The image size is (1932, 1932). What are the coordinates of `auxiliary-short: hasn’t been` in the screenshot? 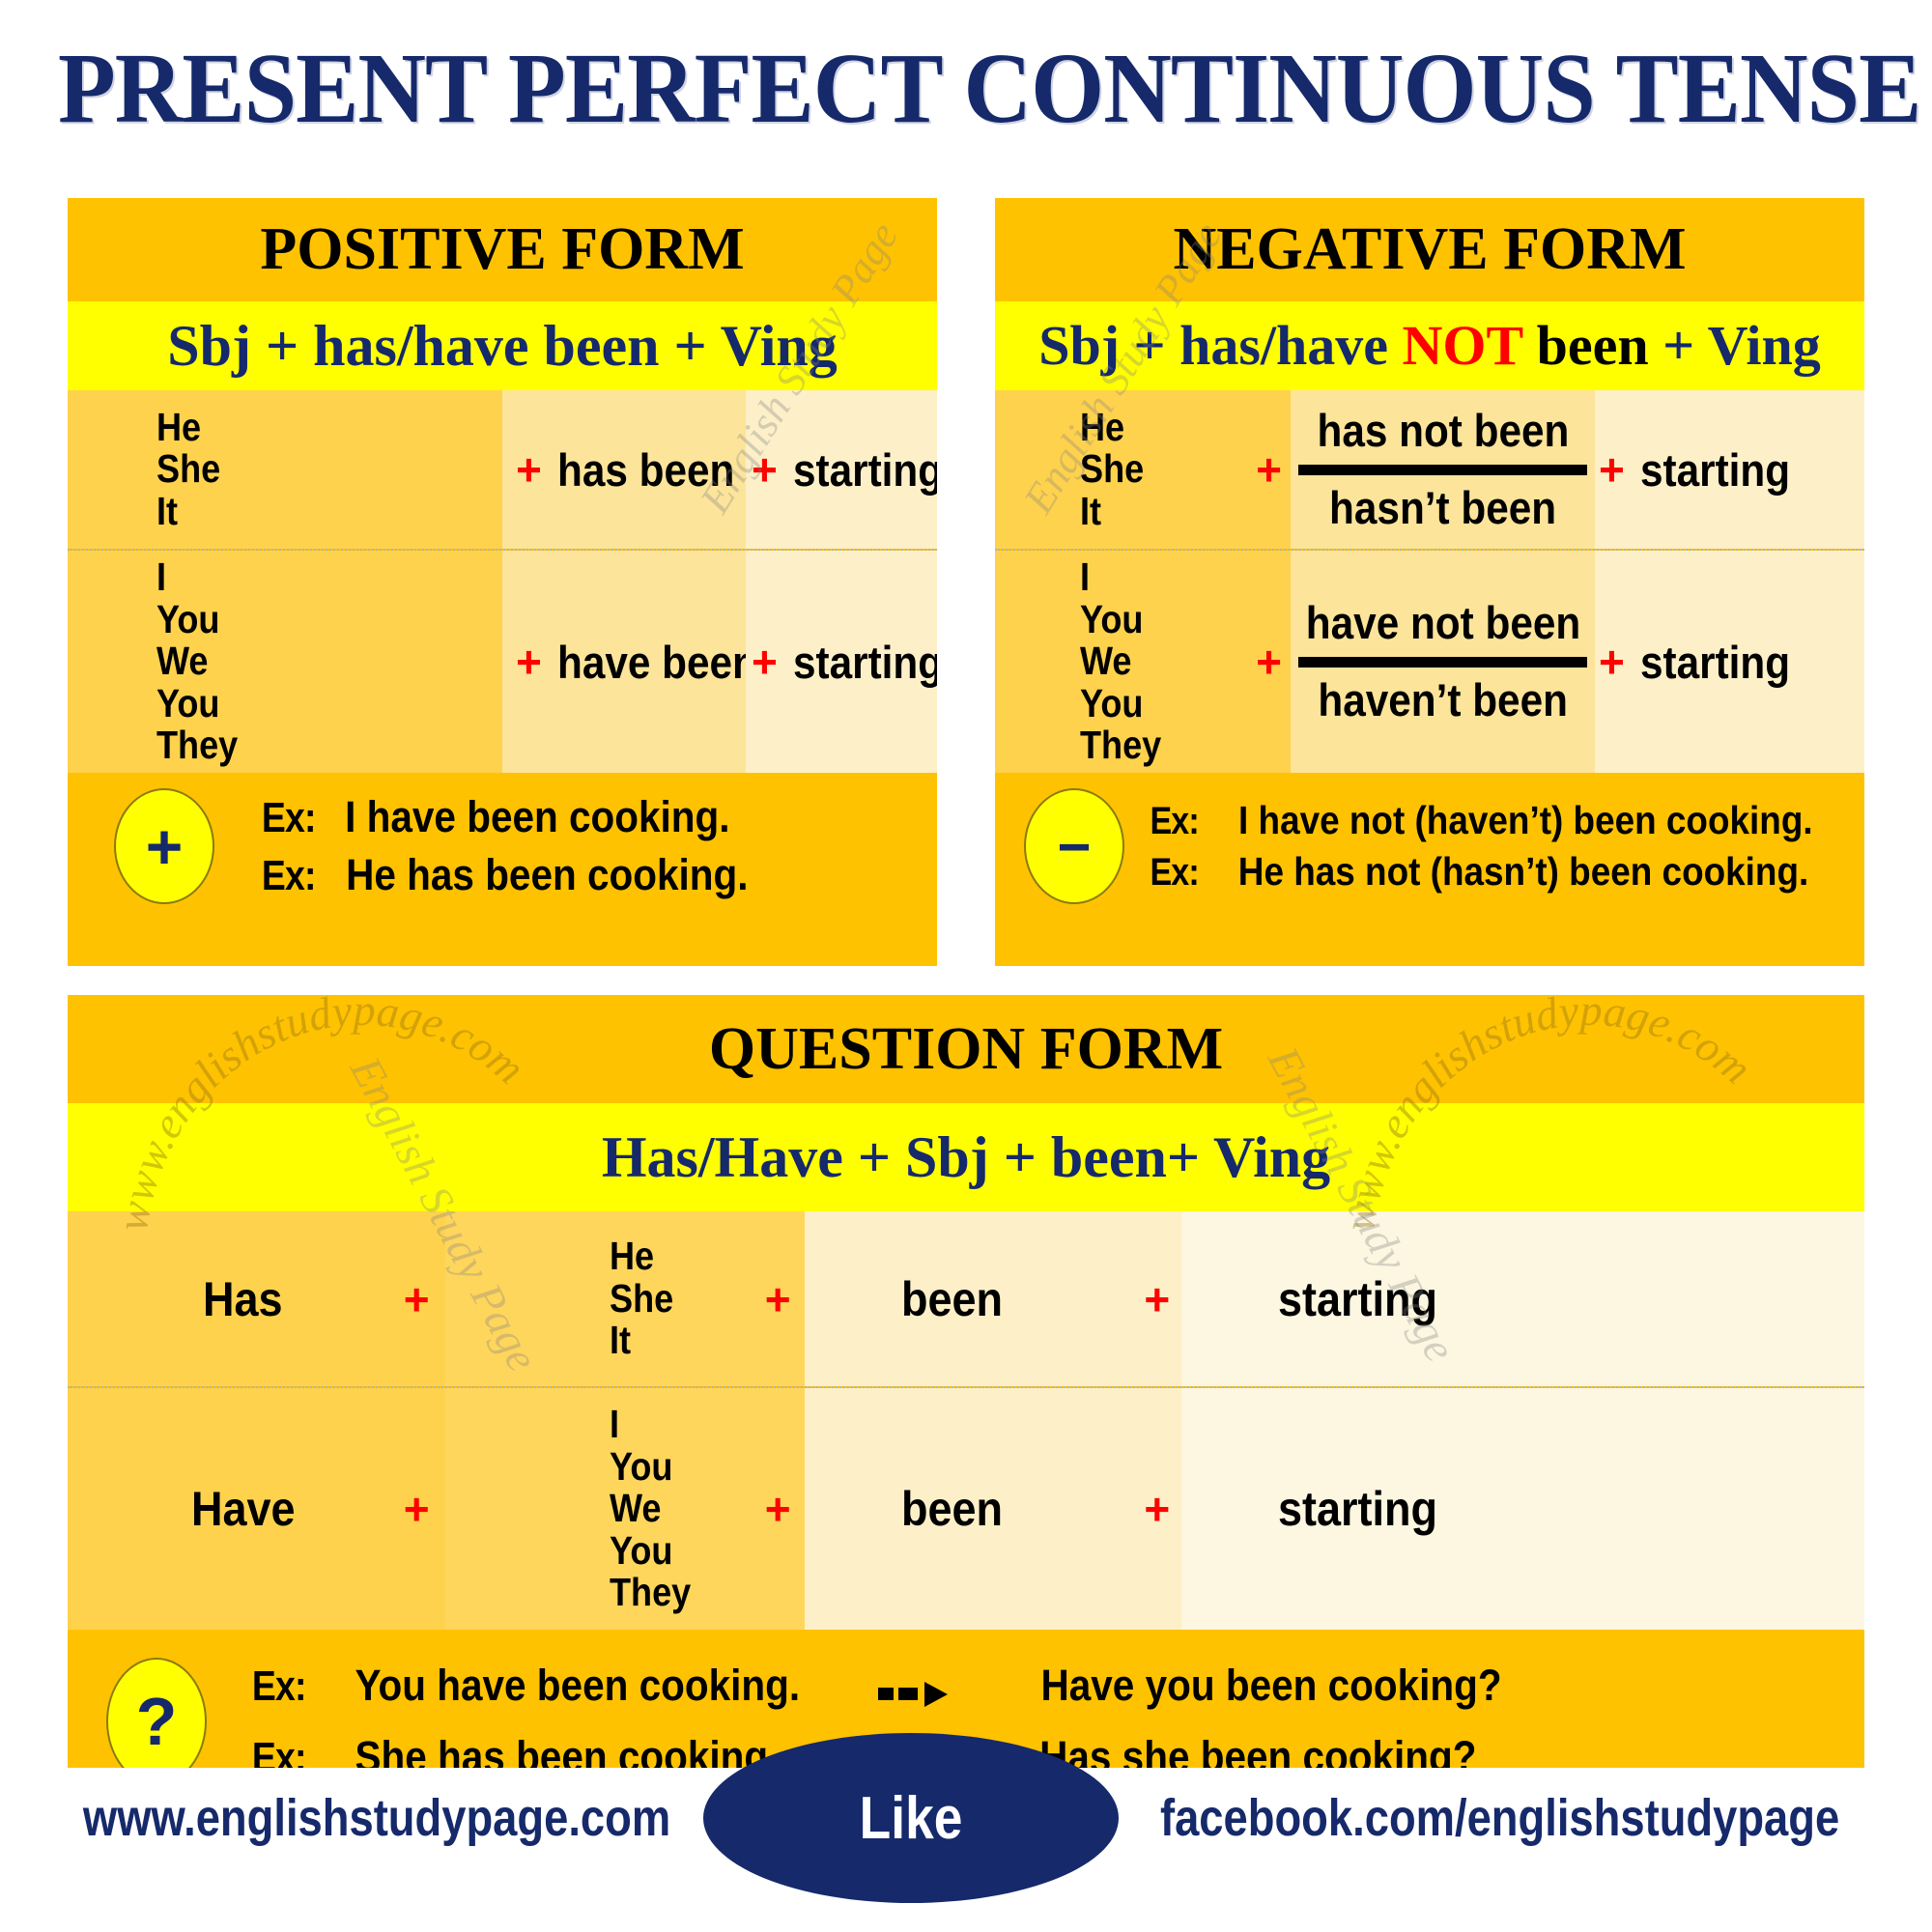 It's located at (1442, 507).